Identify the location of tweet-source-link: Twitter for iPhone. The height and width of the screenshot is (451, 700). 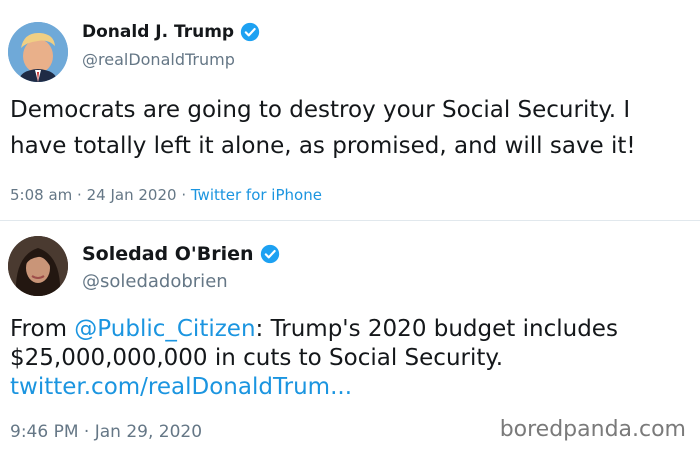
(256, 195).